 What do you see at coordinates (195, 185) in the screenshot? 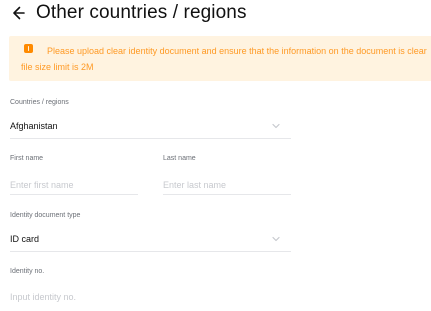
I see `last-name-placeholder: Enter last name` at bounding box center [195, 185].